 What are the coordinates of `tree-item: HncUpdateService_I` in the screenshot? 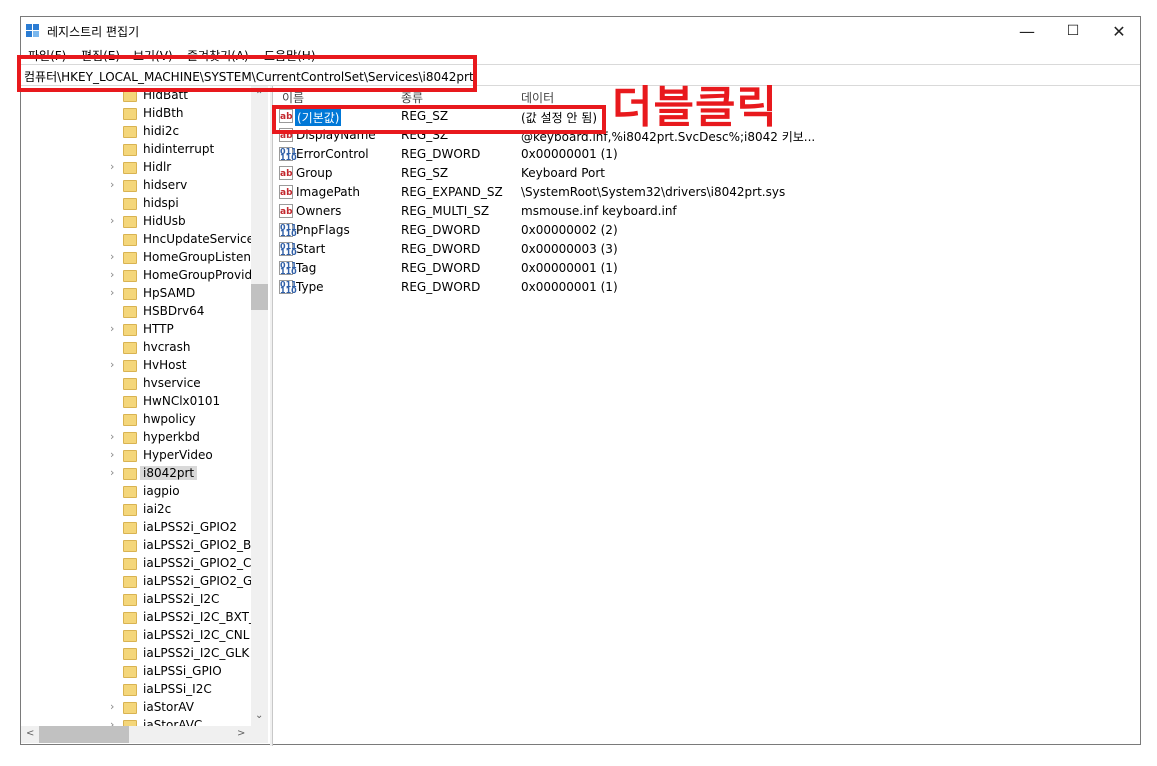 It's located at (145, 240).